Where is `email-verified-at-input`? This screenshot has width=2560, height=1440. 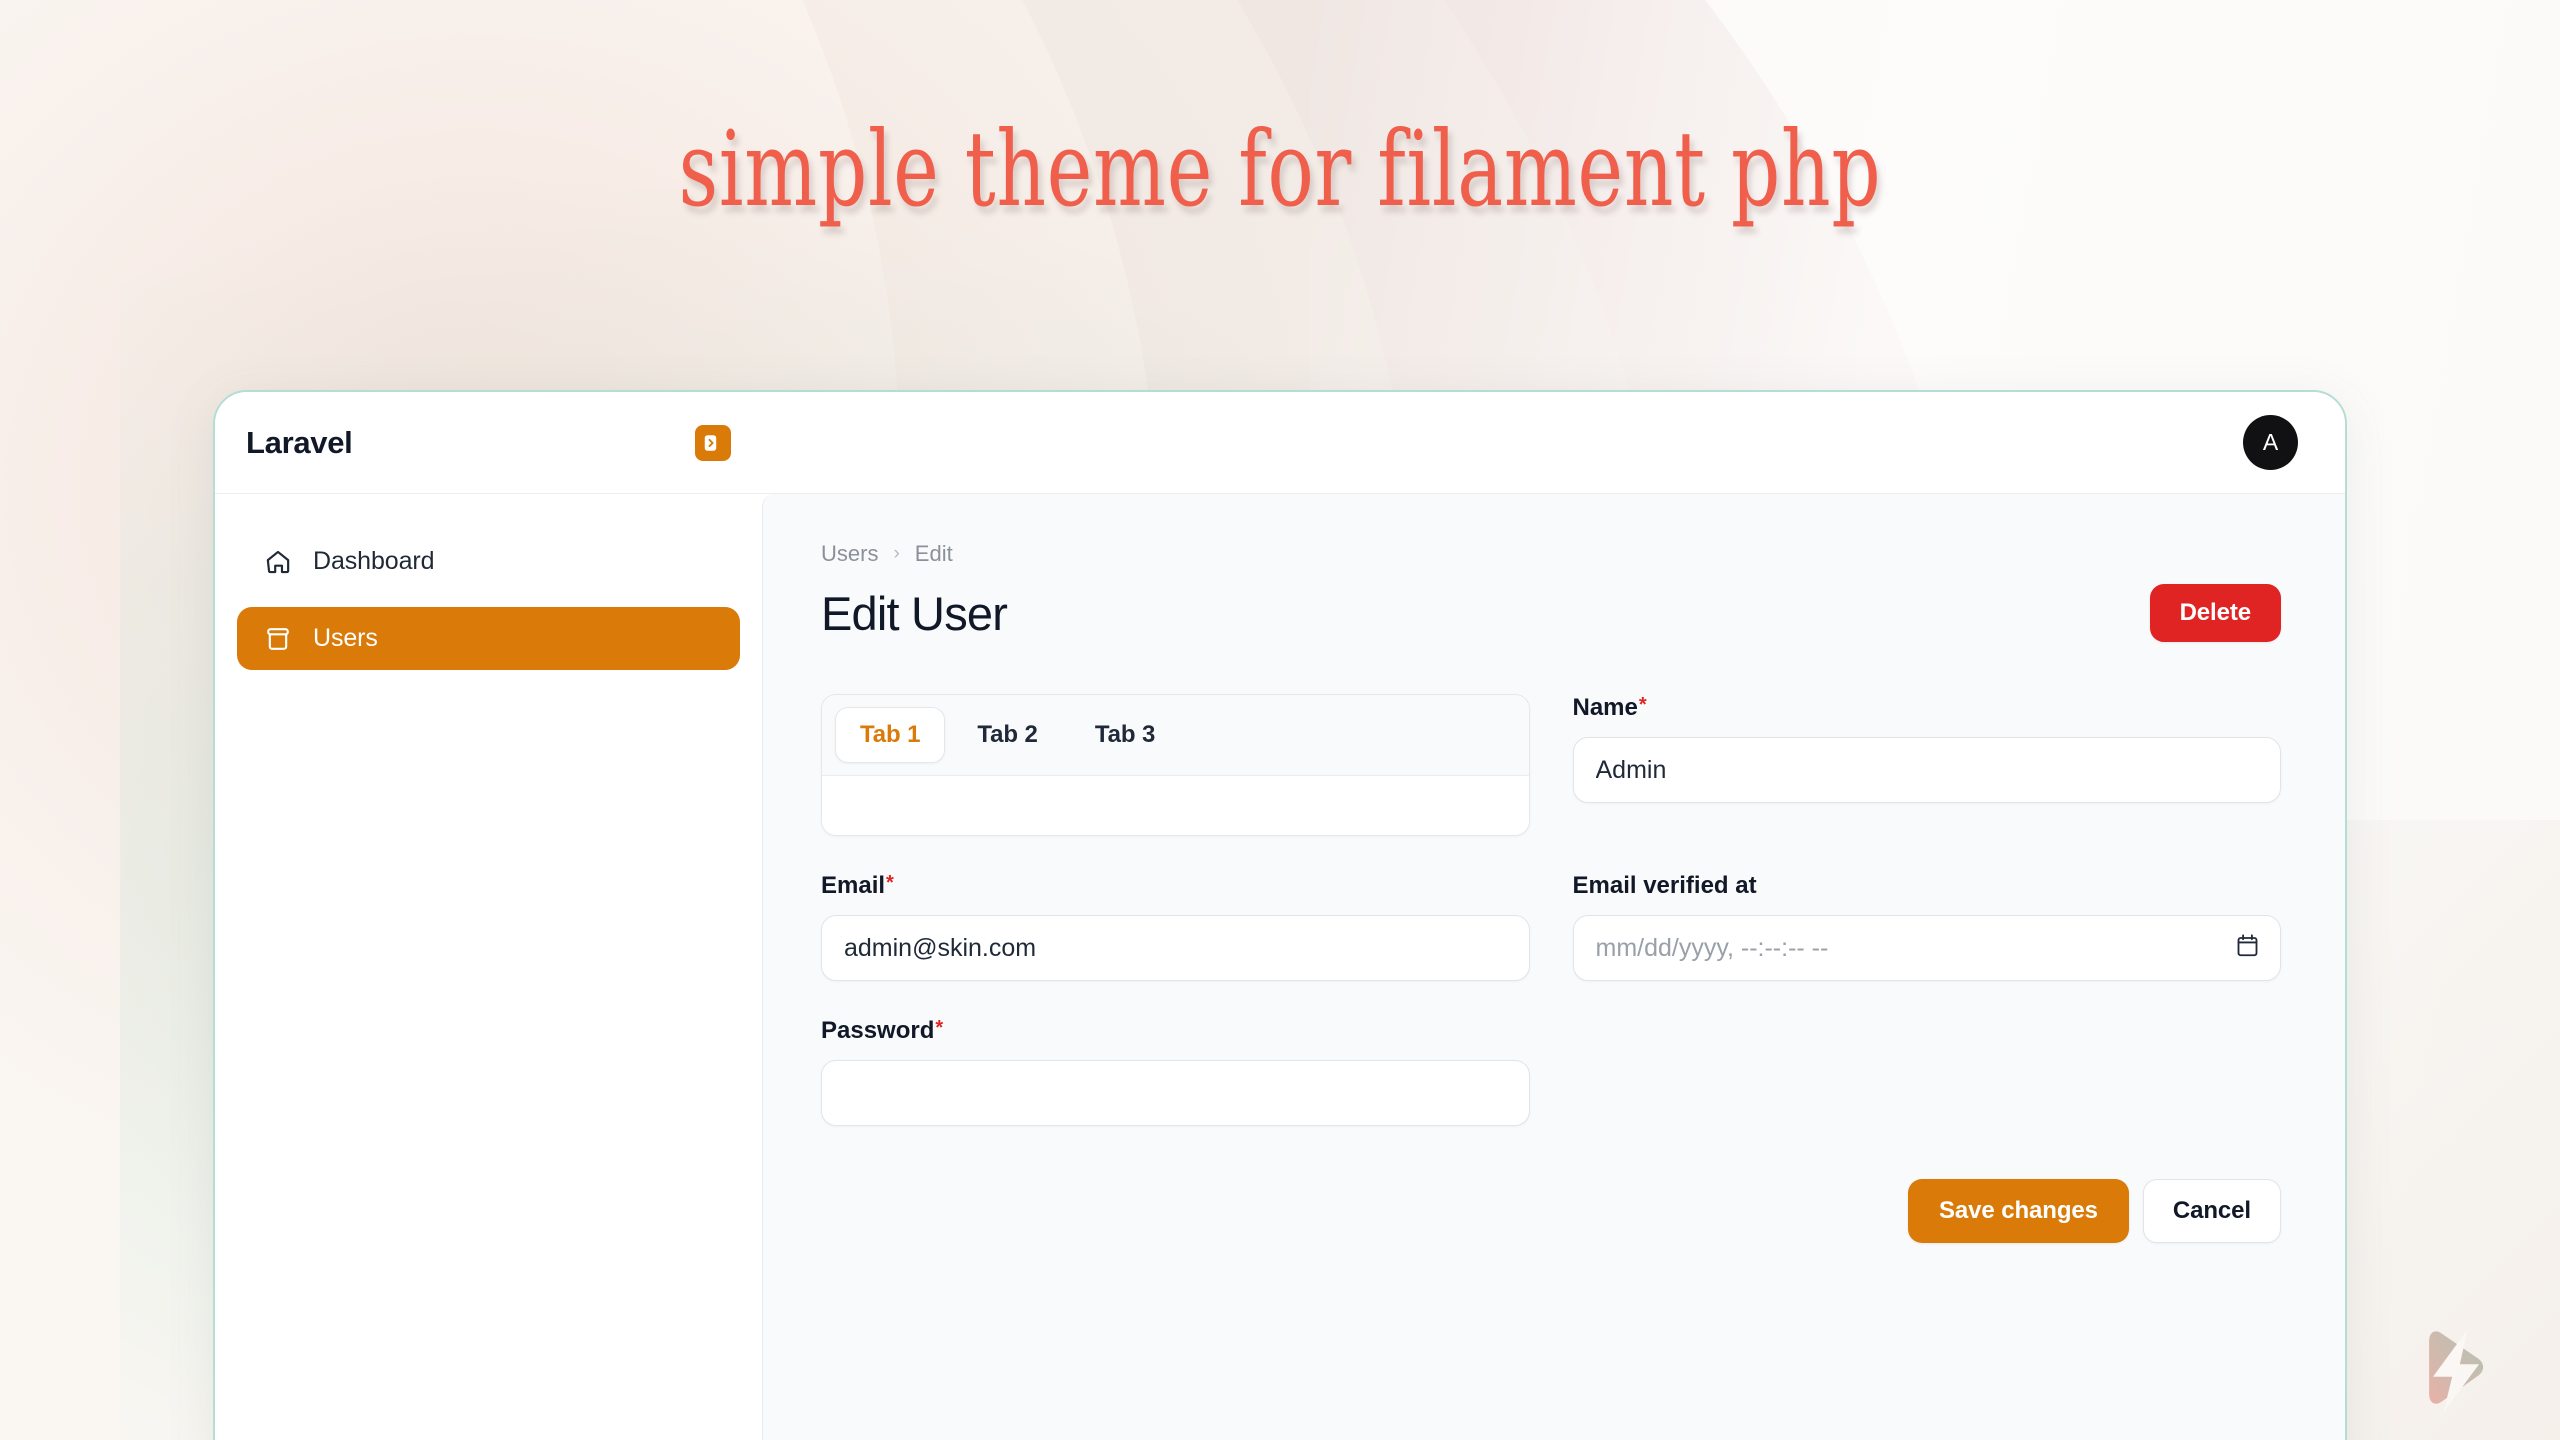 email-verified-at-input is located at coordinates (1926, 948).